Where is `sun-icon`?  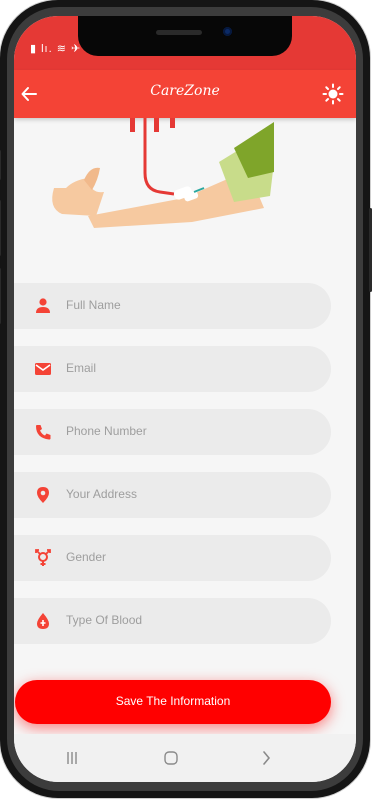
sun-icon is located at coordinates (333, 94).